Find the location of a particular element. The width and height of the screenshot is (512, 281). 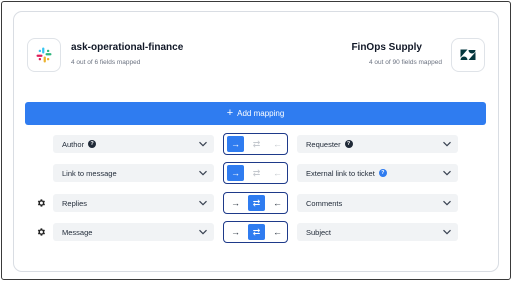

target-field-label: Subject is located at coordinates (319, 232).